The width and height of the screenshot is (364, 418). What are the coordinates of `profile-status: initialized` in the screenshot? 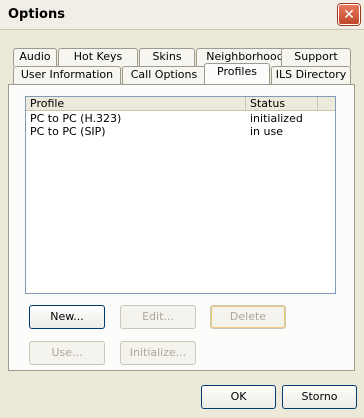 It's located at (276, 118).